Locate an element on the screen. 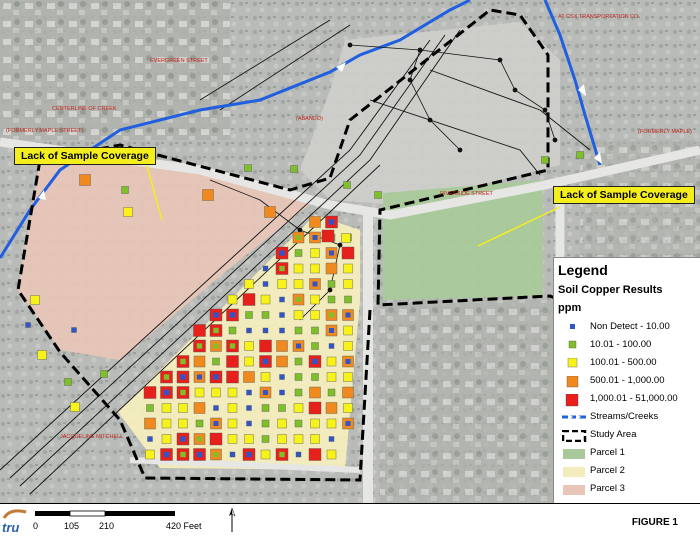 The width and height of the screenshot is (700, 539). legend-unit: ppm is located at coordinates (570, 308).